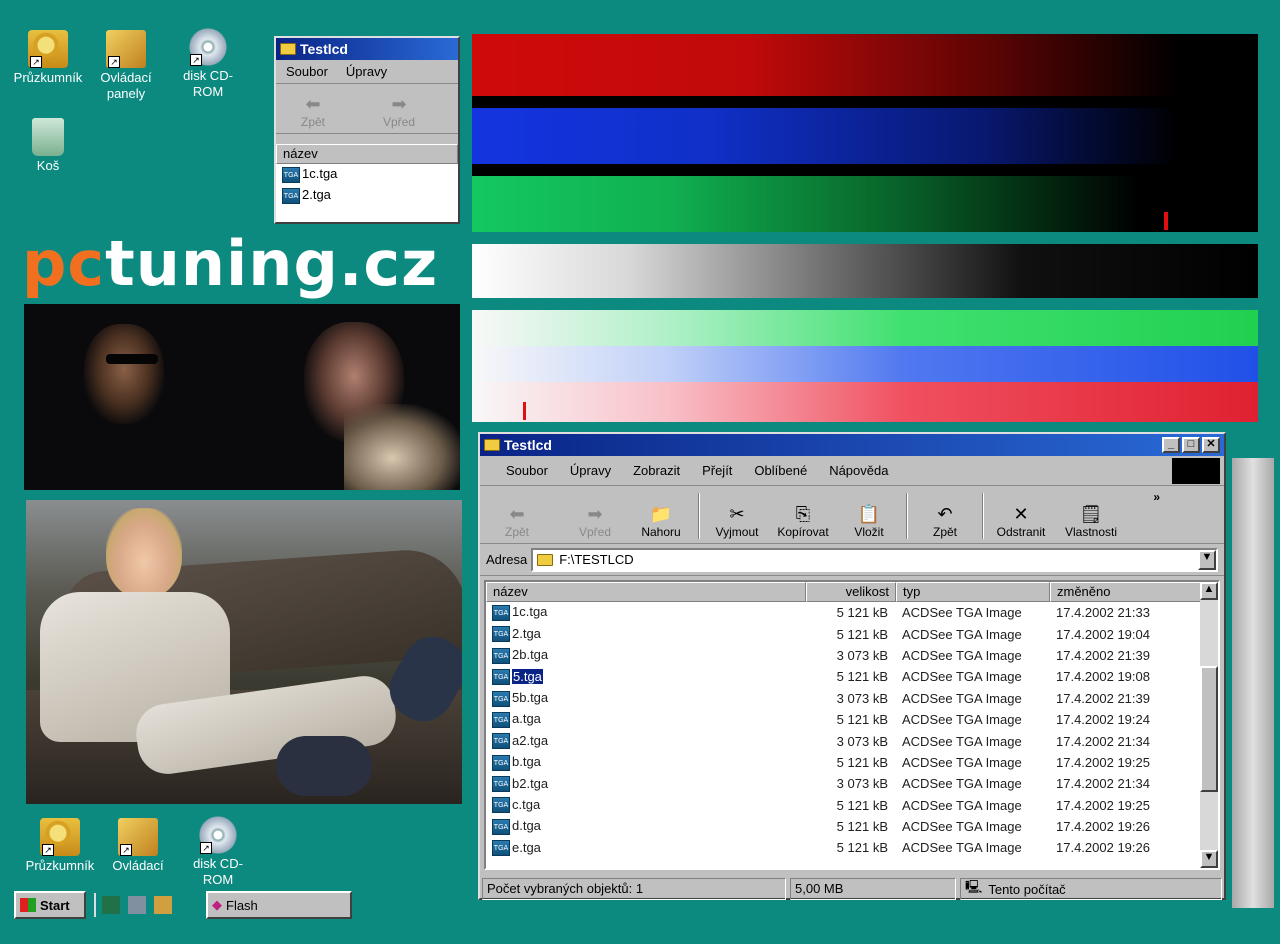 The width and height of the screenshot is (1280, 944). I want to click on maximize-button: □, so click(1191, 445).